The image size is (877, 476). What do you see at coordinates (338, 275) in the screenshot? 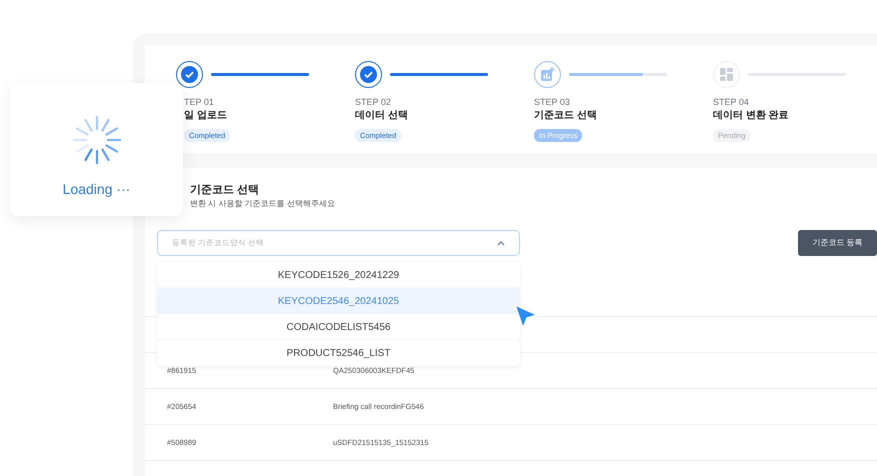
I see `dropdown-option: KEYCODE1526_20241229` at bounding box center [338, 275].